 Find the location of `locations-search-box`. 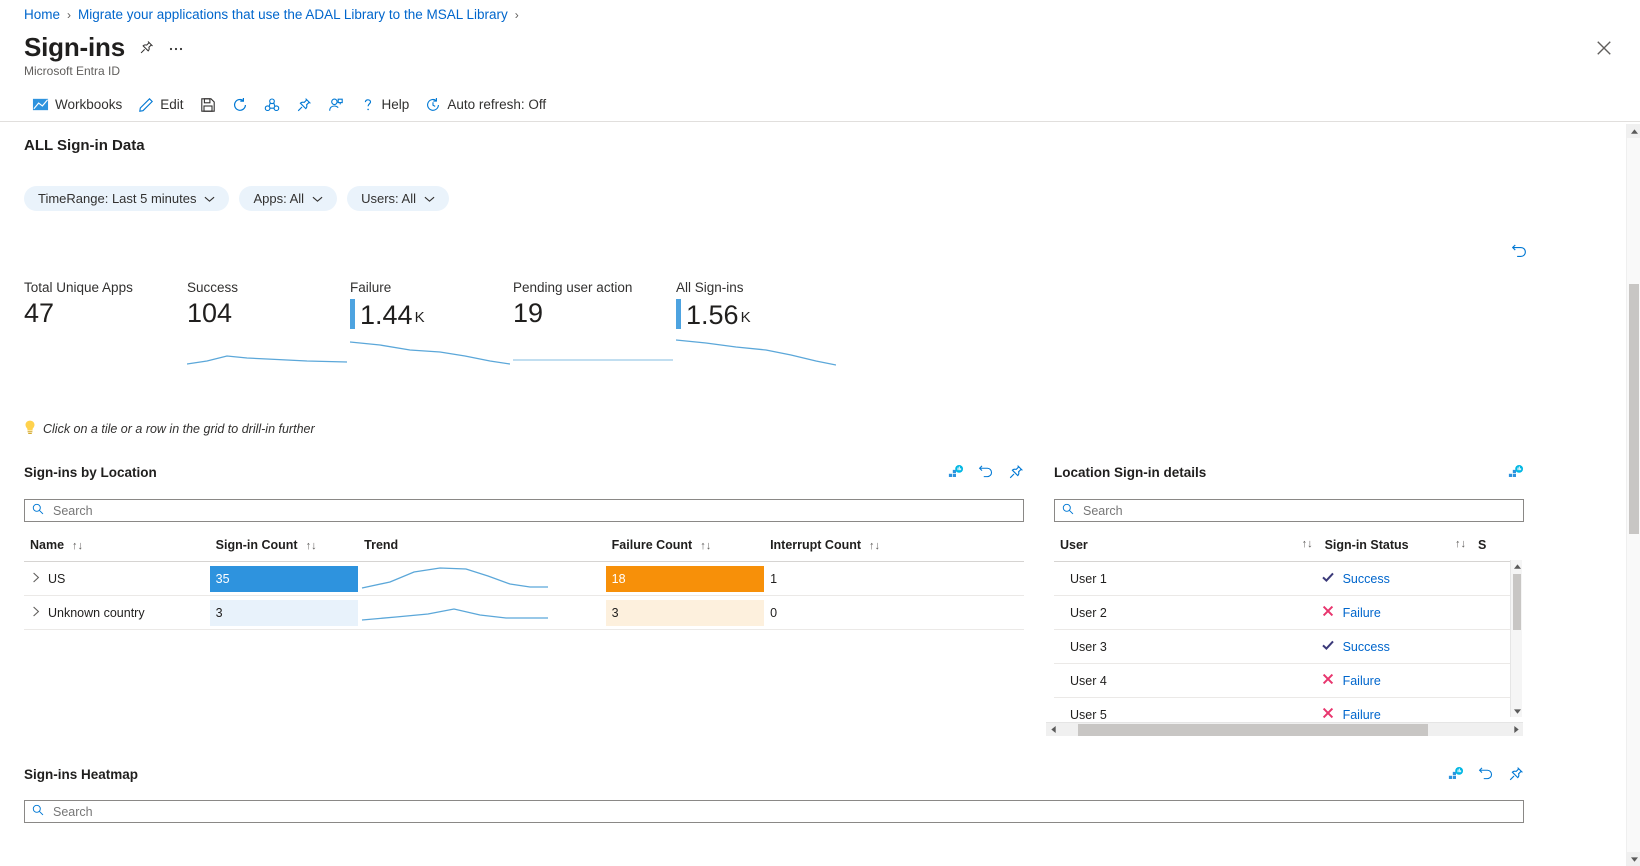

locations-search-box is located at coordinates (524, 510).